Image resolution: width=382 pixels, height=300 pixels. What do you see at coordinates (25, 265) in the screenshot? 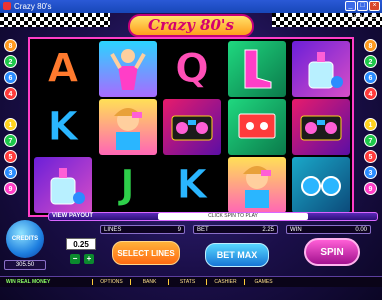
I see `credits-value: 305.50` at bounding box center [25, 265].